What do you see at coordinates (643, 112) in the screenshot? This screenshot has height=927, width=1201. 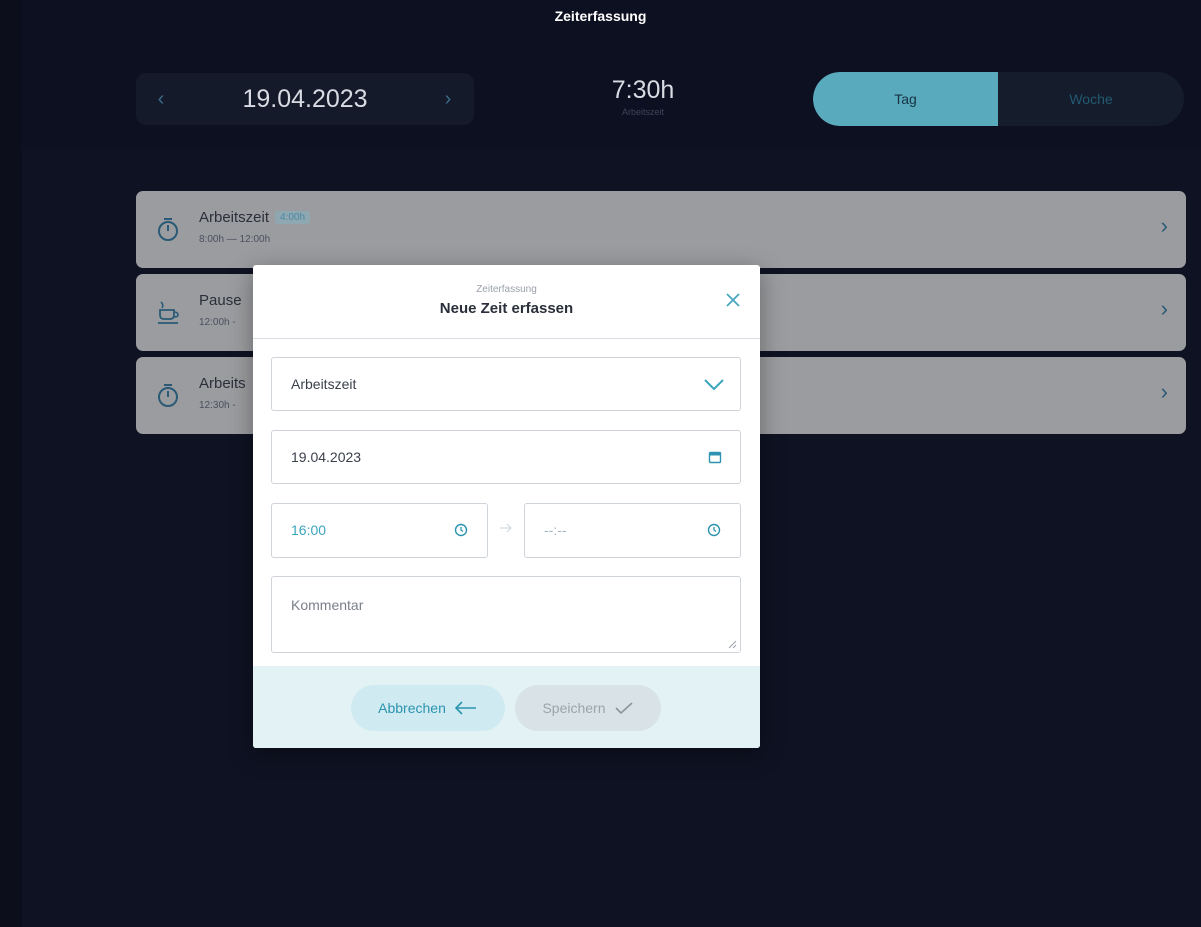 I see `total-worktime-label: Arbeitszeit` at bounding box center [643, 112].